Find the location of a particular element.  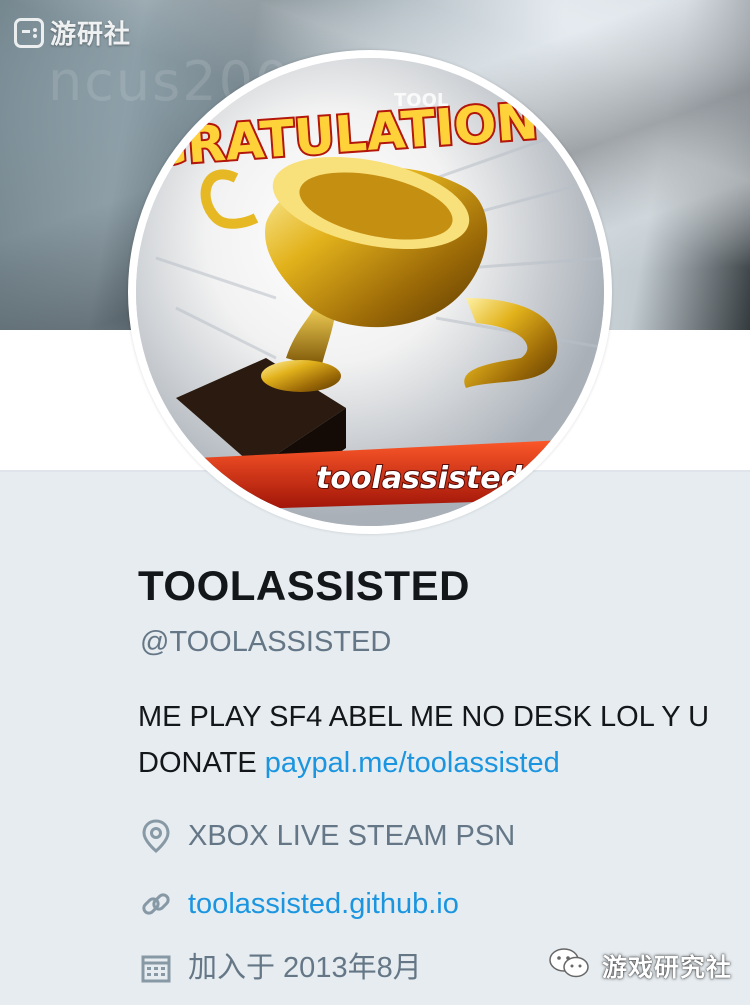

bio-link: paypal.me/toolassisted is located at coordinates (412, 763).